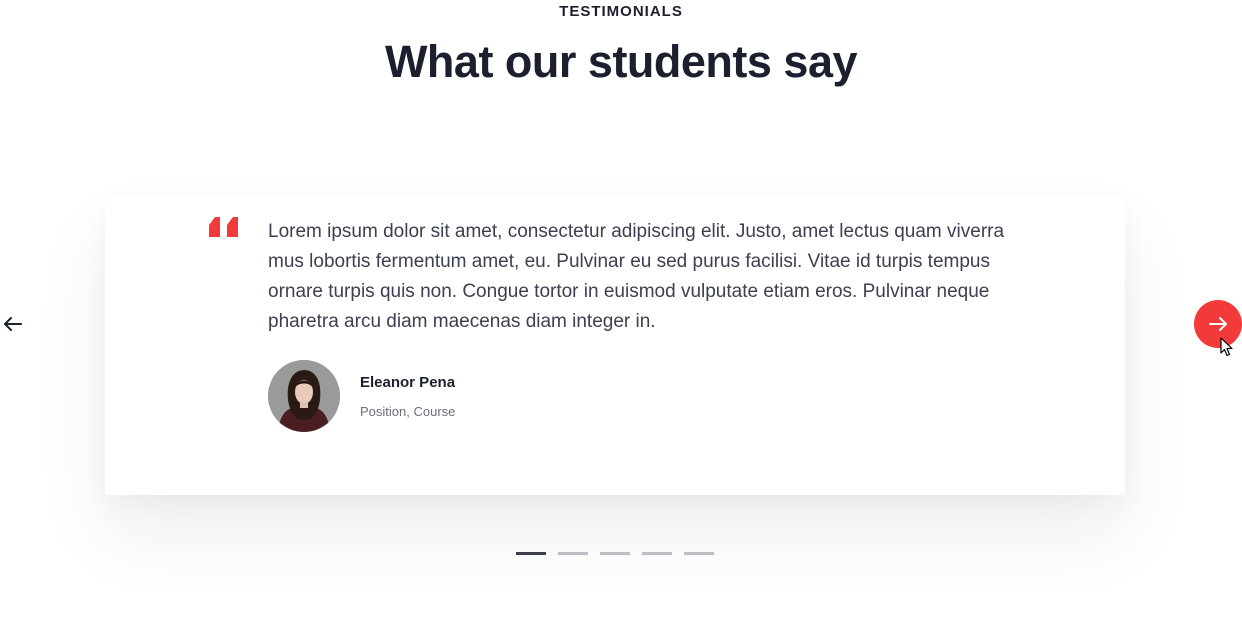 The image size is (1242, 636). What do you see at coordinates (408, 411) in the screenshot?
I see `author-role: Position, Course` at bounding box center [408, 411].